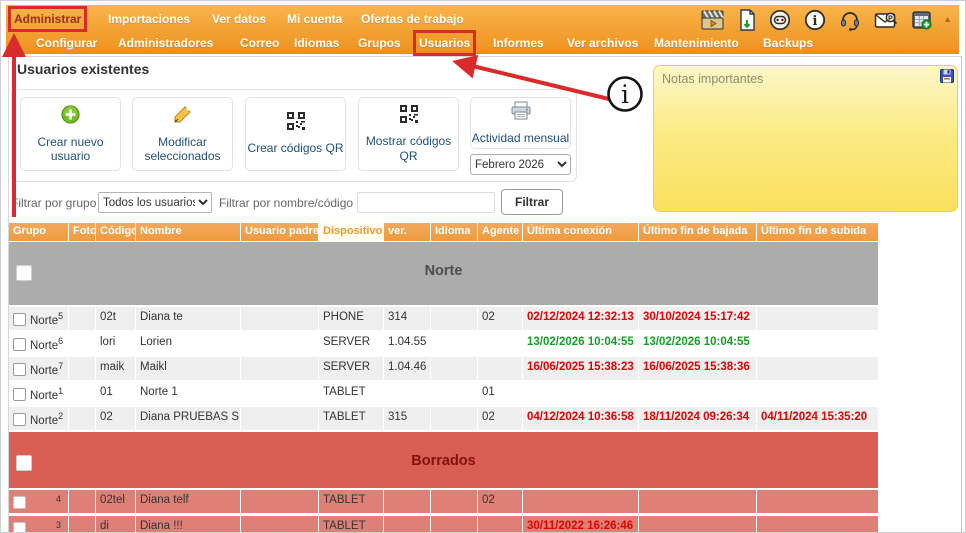 The height and width of the screenshot is (533, 966). I want to click on cell-ultima_conexion: 30/11/2022 16:26:46, so click(581, 524).